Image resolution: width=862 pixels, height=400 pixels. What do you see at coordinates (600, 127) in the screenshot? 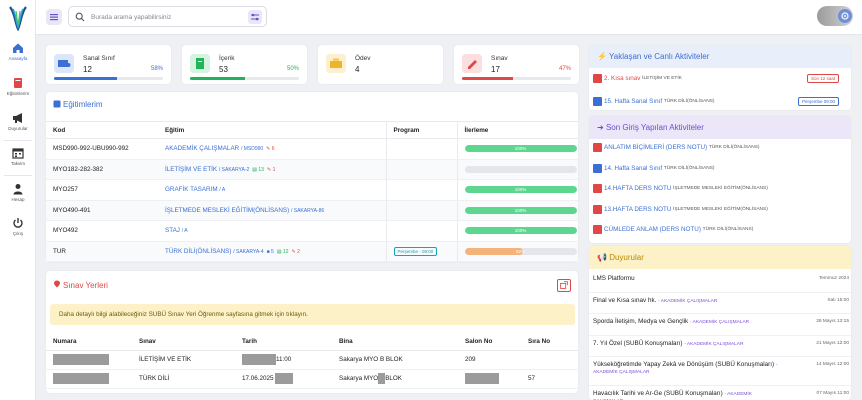
I see `sign-in-icon: ➜` at bounding box center [600, 127].